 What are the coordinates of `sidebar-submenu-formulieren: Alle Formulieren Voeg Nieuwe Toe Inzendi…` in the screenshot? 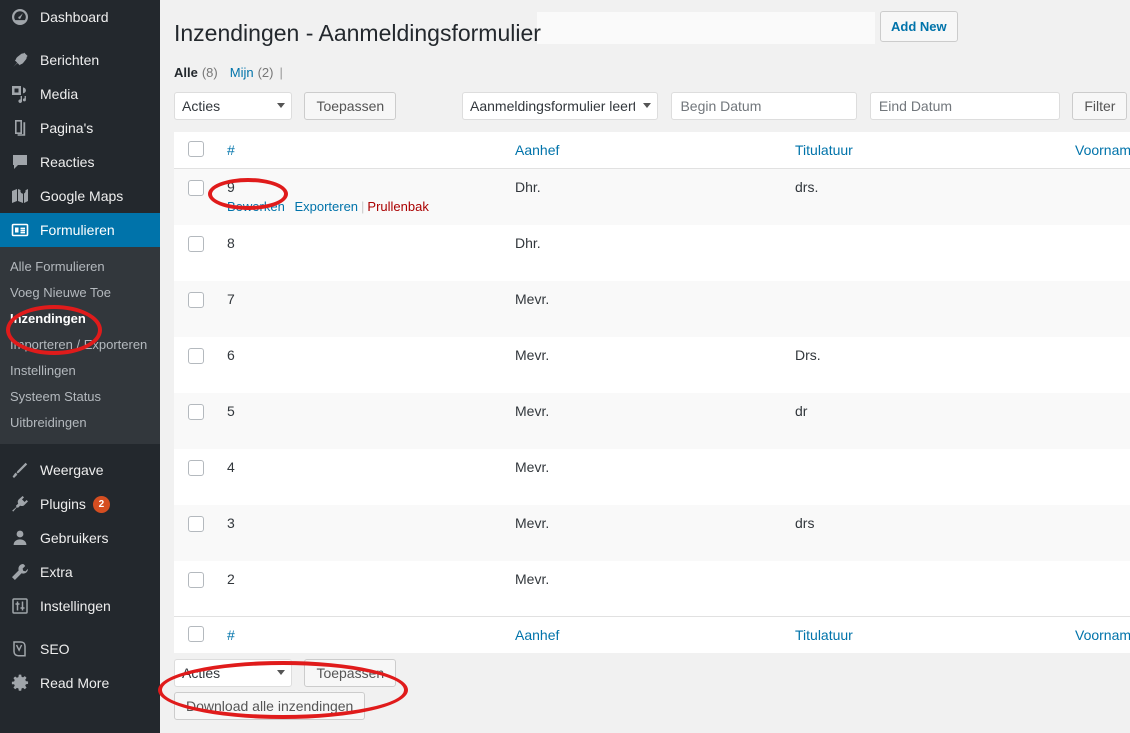 It's located at (80, 345).